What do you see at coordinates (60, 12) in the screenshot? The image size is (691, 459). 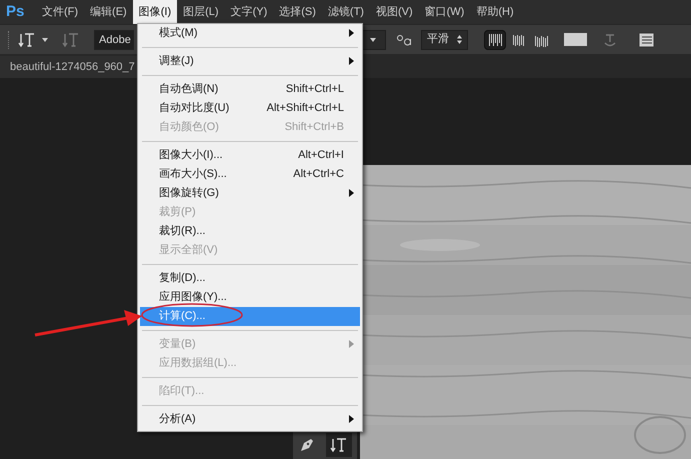 I see `menu-bar-item: 文件(F)` at bounding box center [60, 12].